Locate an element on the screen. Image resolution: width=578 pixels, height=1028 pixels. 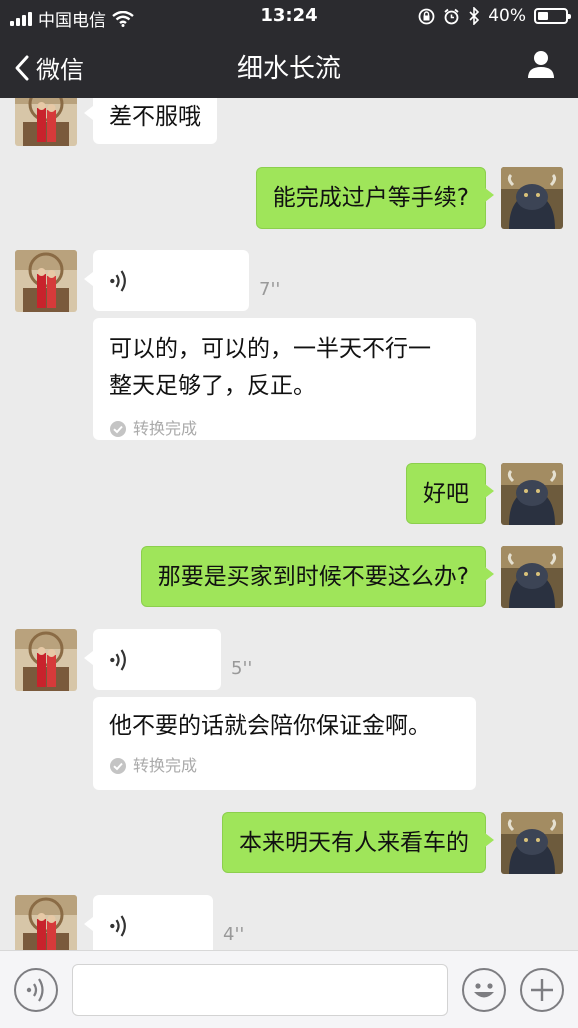
voice-transcript: 可以的，可以的，一半天不行一 整天足够了，反正。 转换完成 is located at coordinates (284, 379).